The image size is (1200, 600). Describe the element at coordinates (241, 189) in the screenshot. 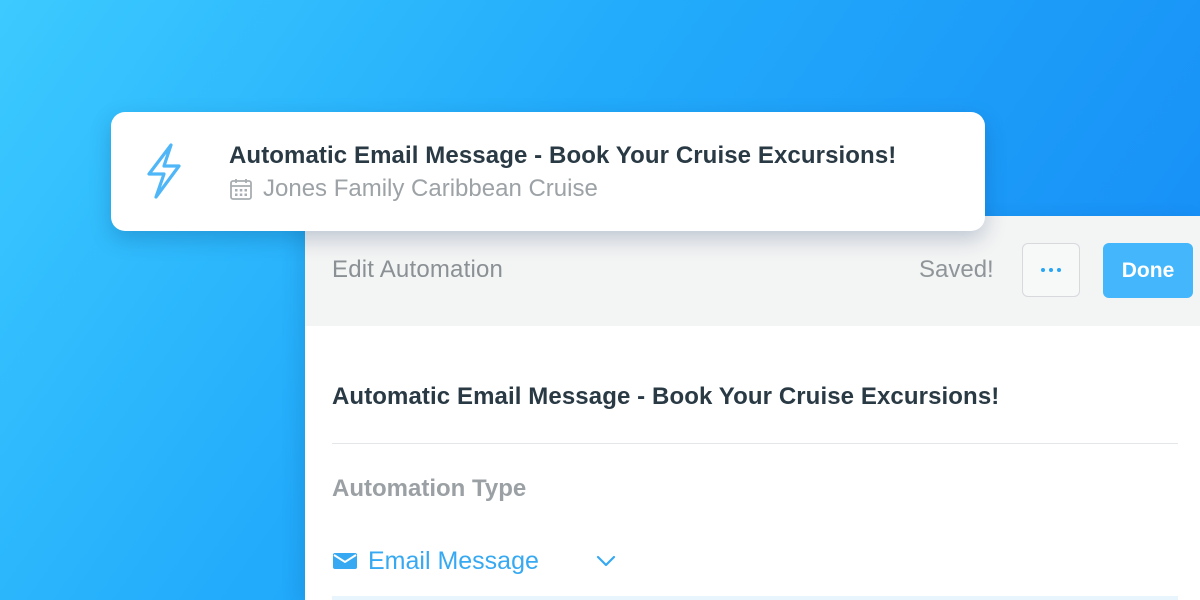

I see `calendar-icon` at that location.